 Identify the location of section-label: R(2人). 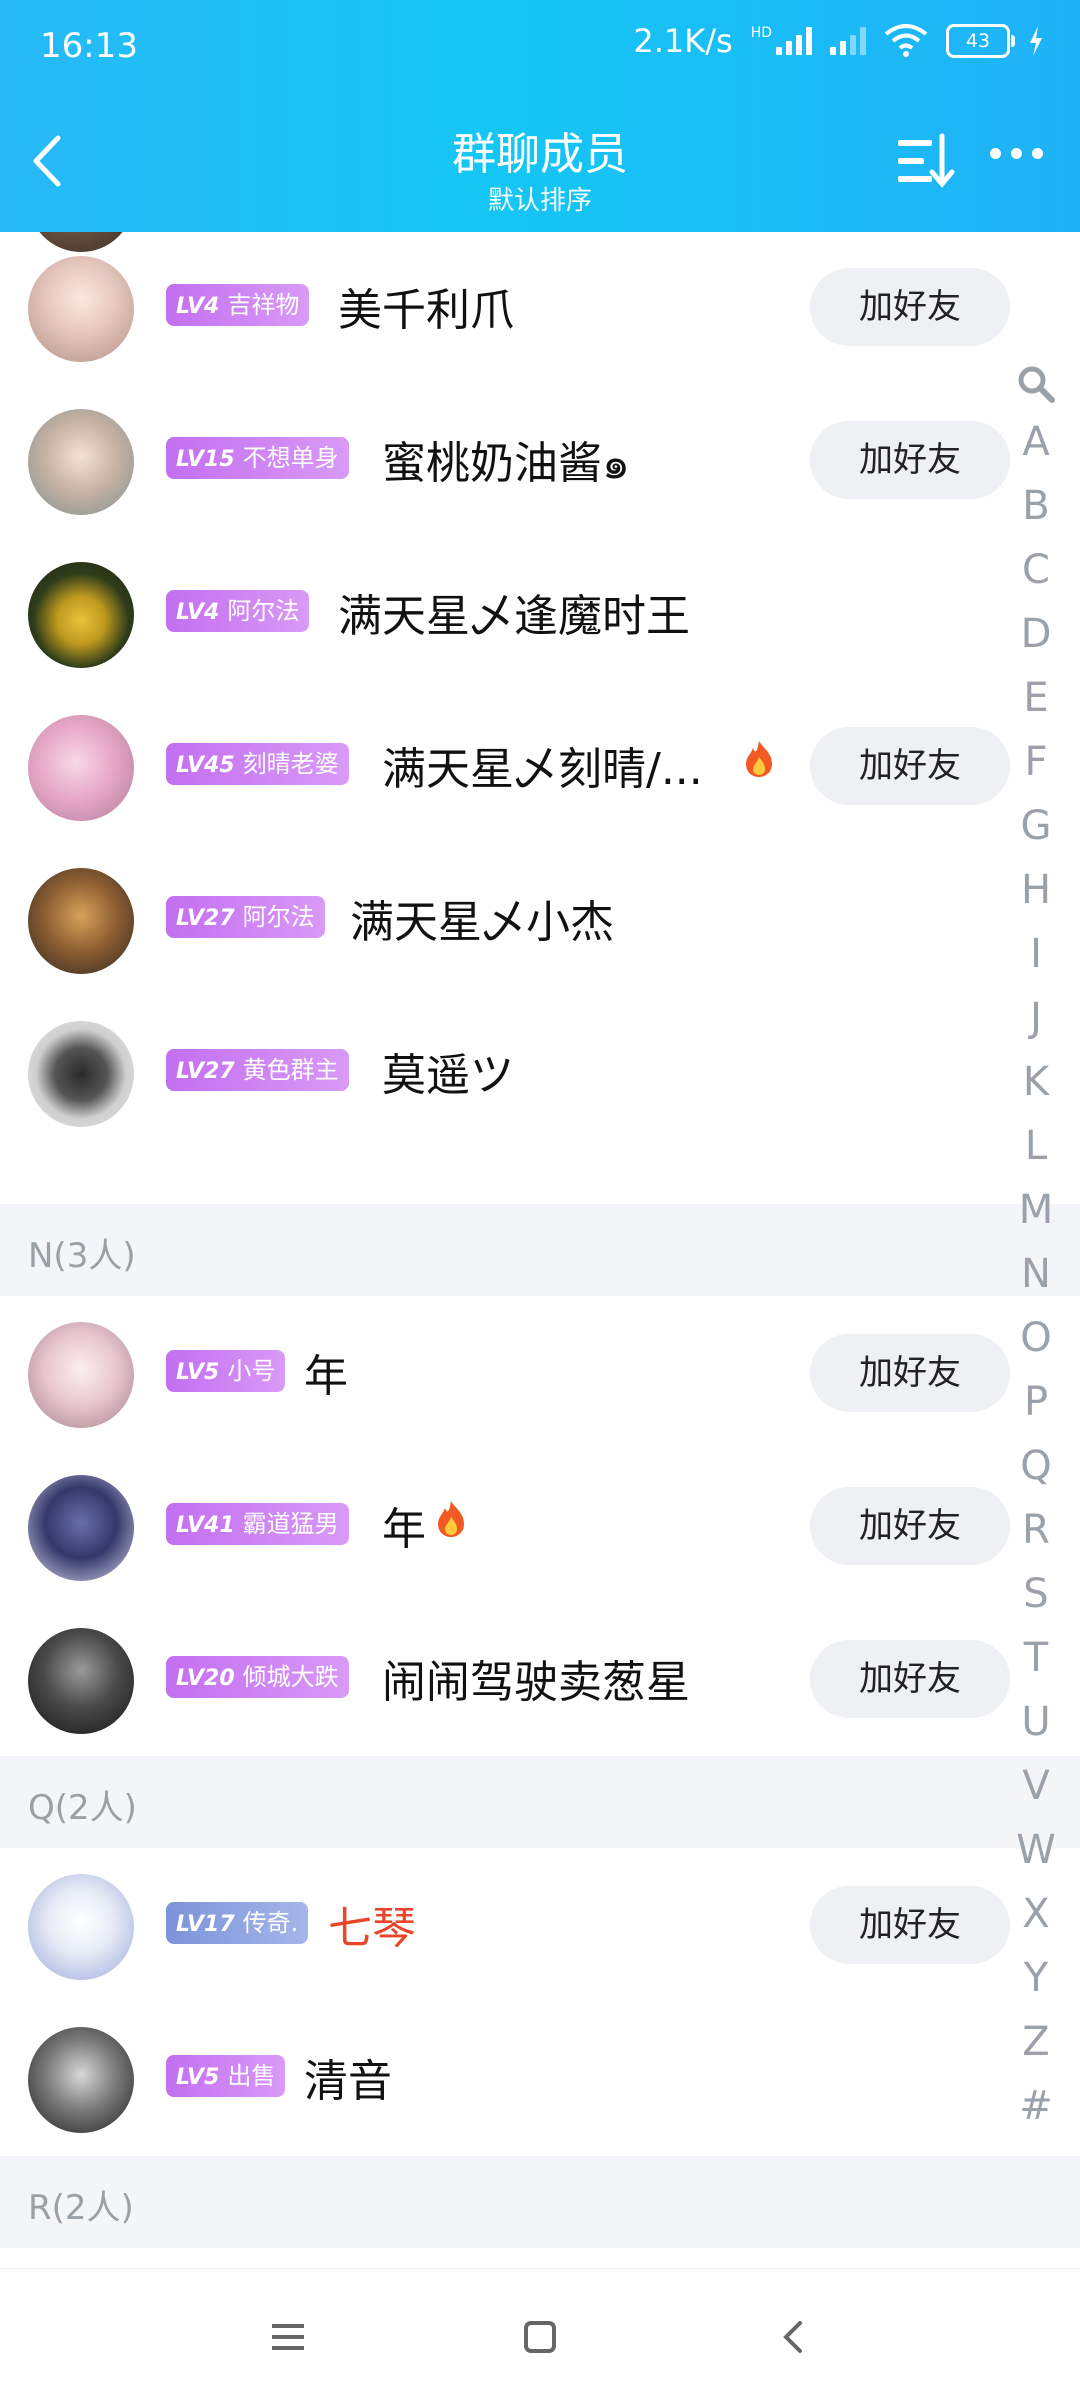
(81, 2208).